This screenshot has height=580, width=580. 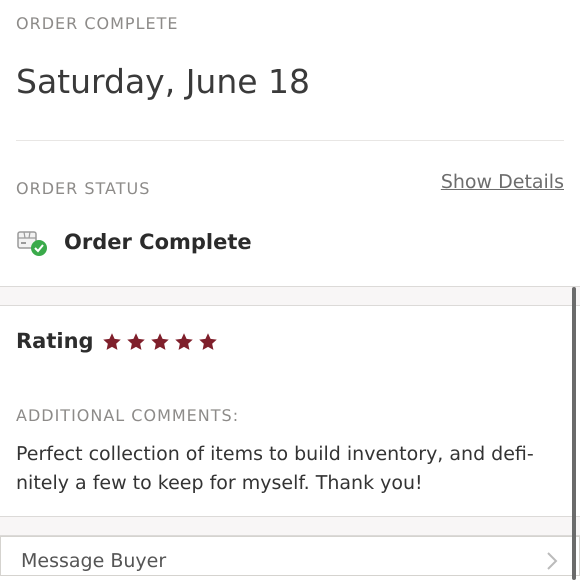 What do you see at coordinates (502, 182) in the screenshot?
I see `show-details-link: Show Details` at bounding box center [502, 182].